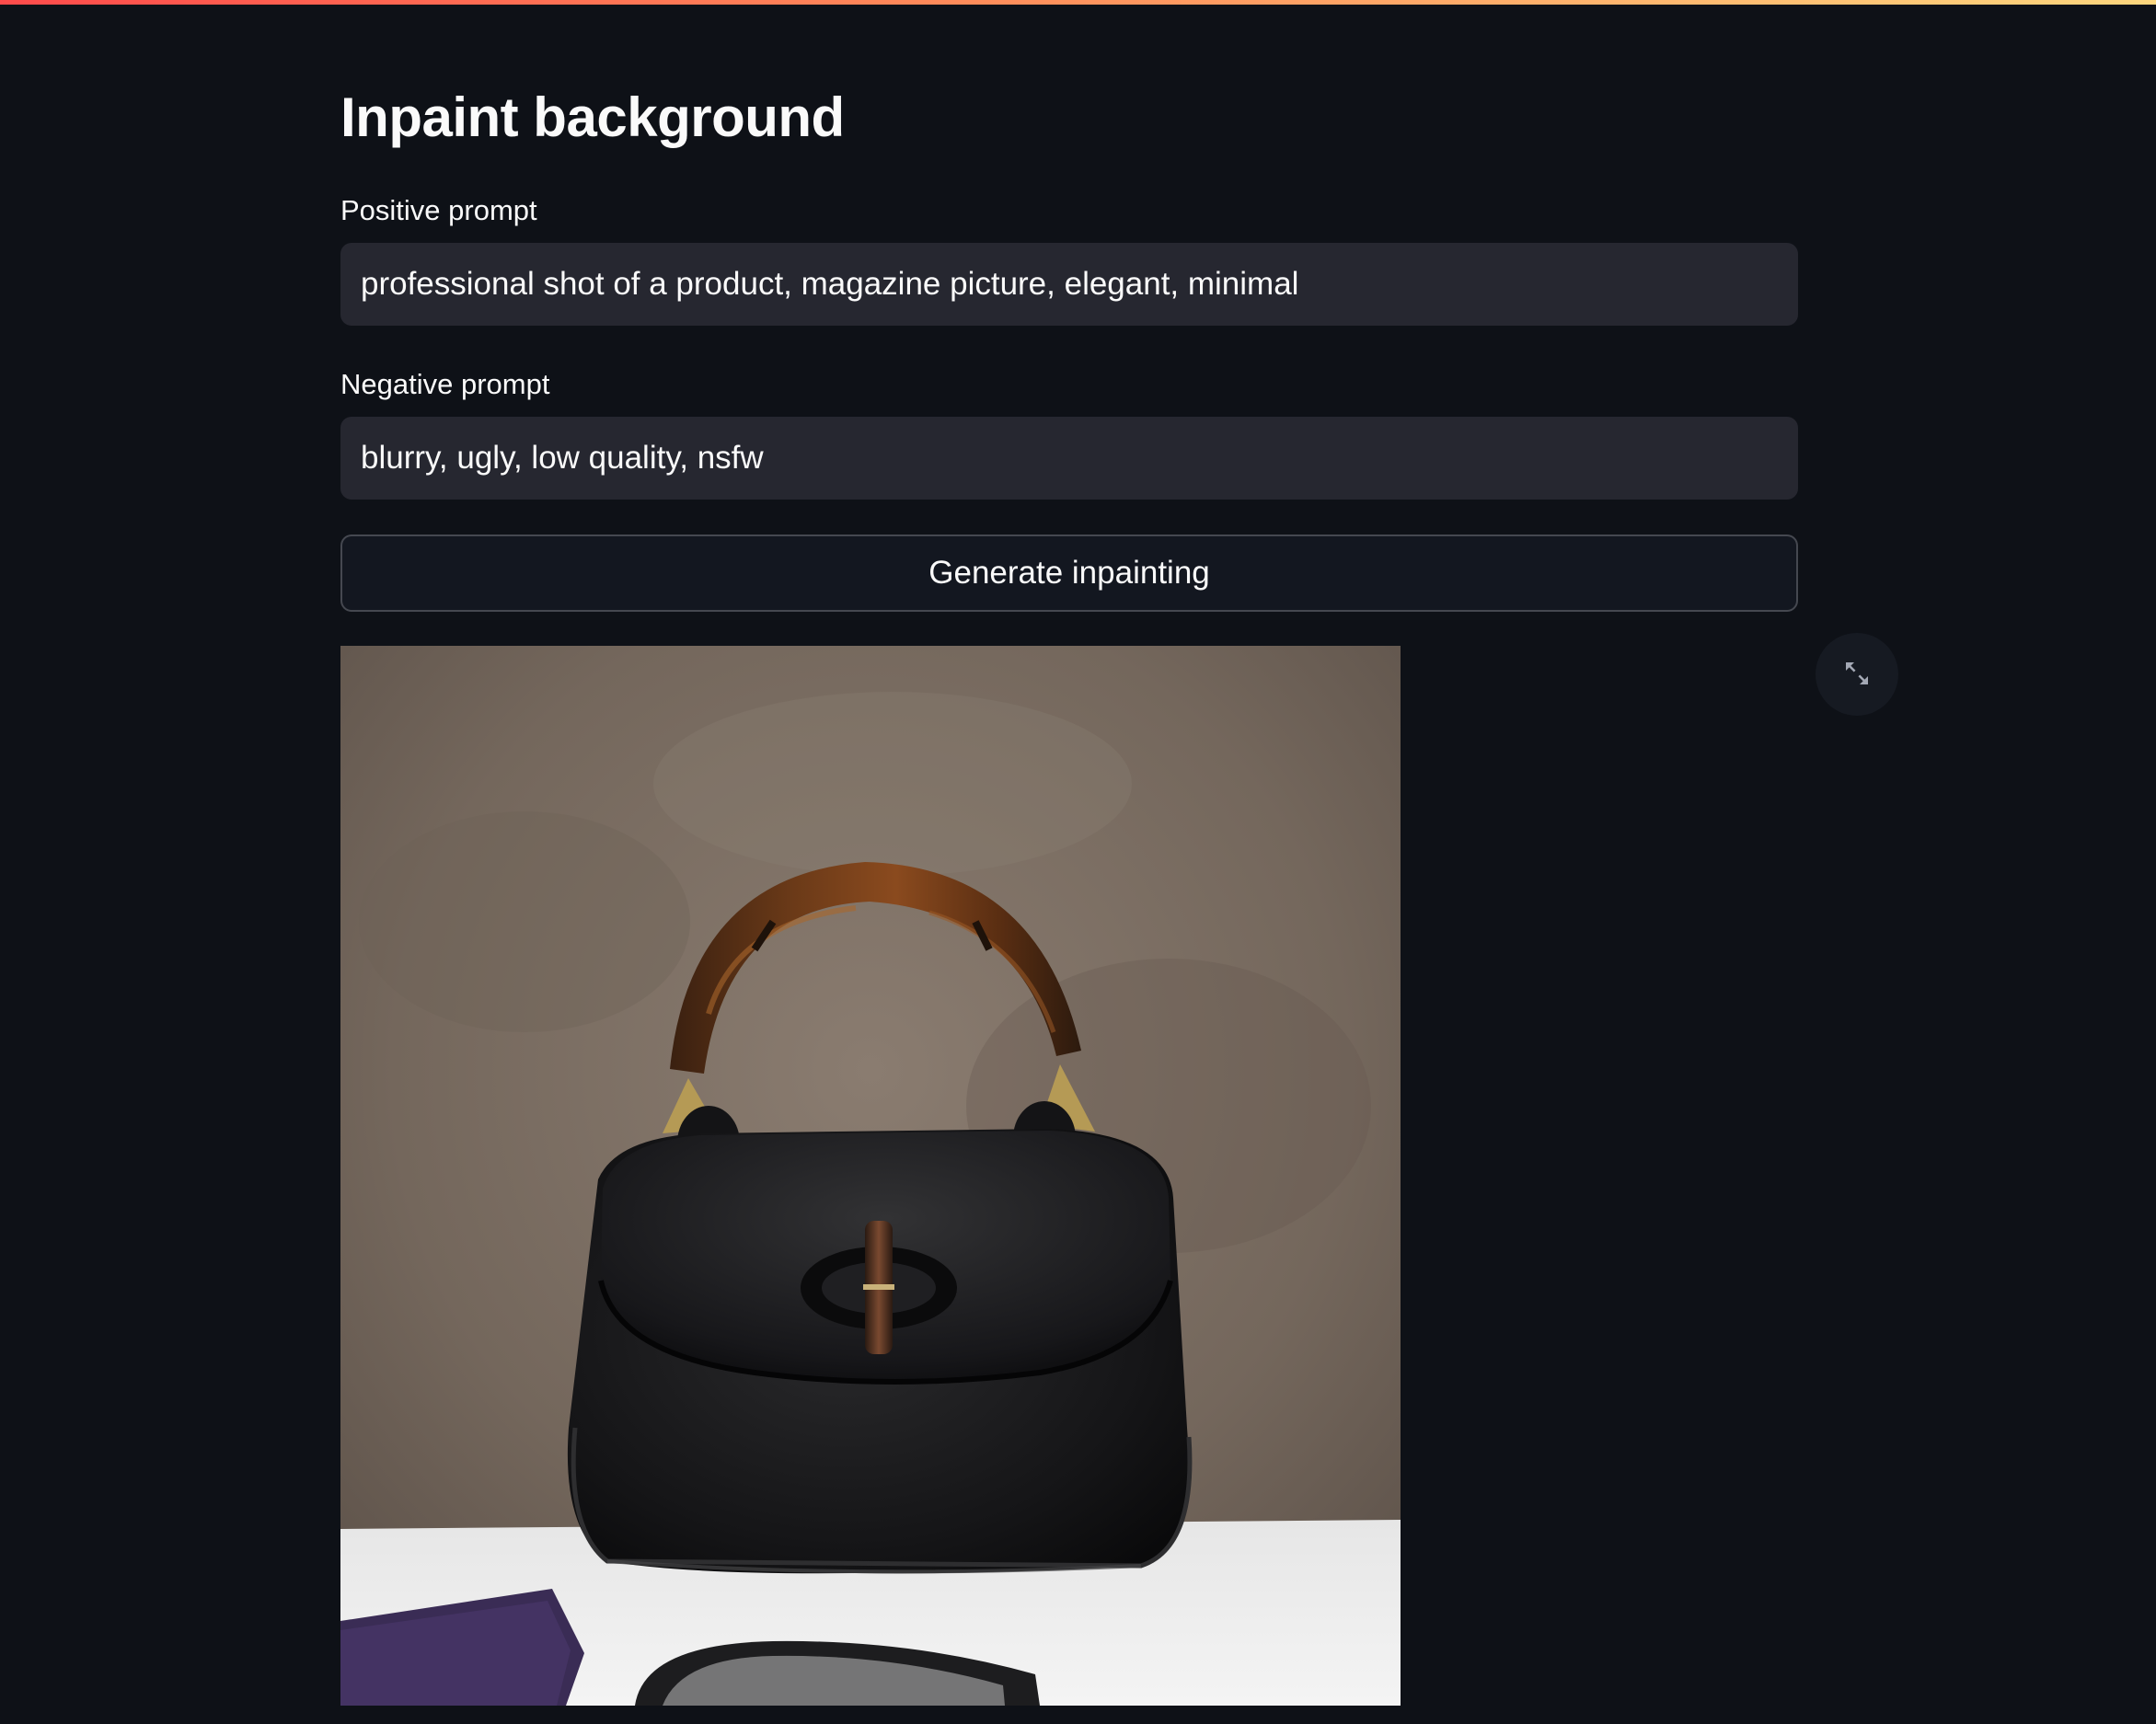  I want to click on generate-inpainting-button: Generate inpainting, so click(1069, 573).